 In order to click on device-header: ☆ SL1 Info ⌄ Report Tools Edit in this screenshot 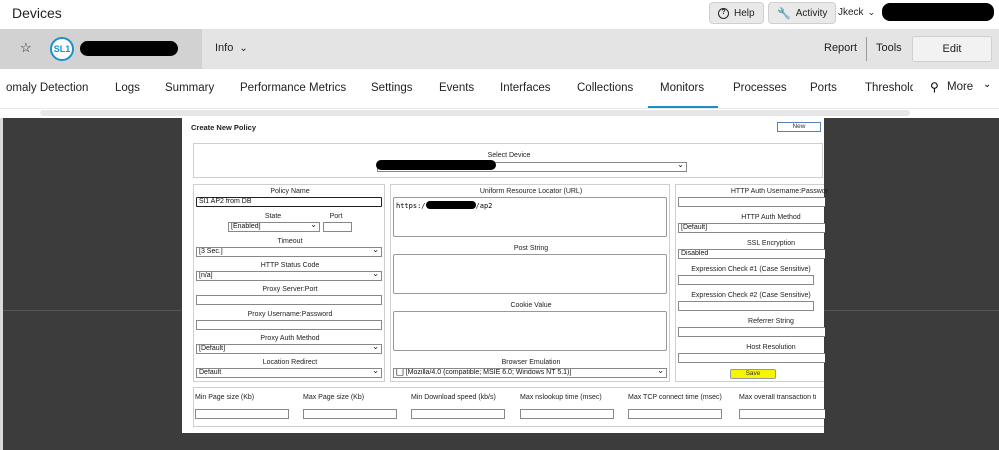, I will do `click(499, 49)`.